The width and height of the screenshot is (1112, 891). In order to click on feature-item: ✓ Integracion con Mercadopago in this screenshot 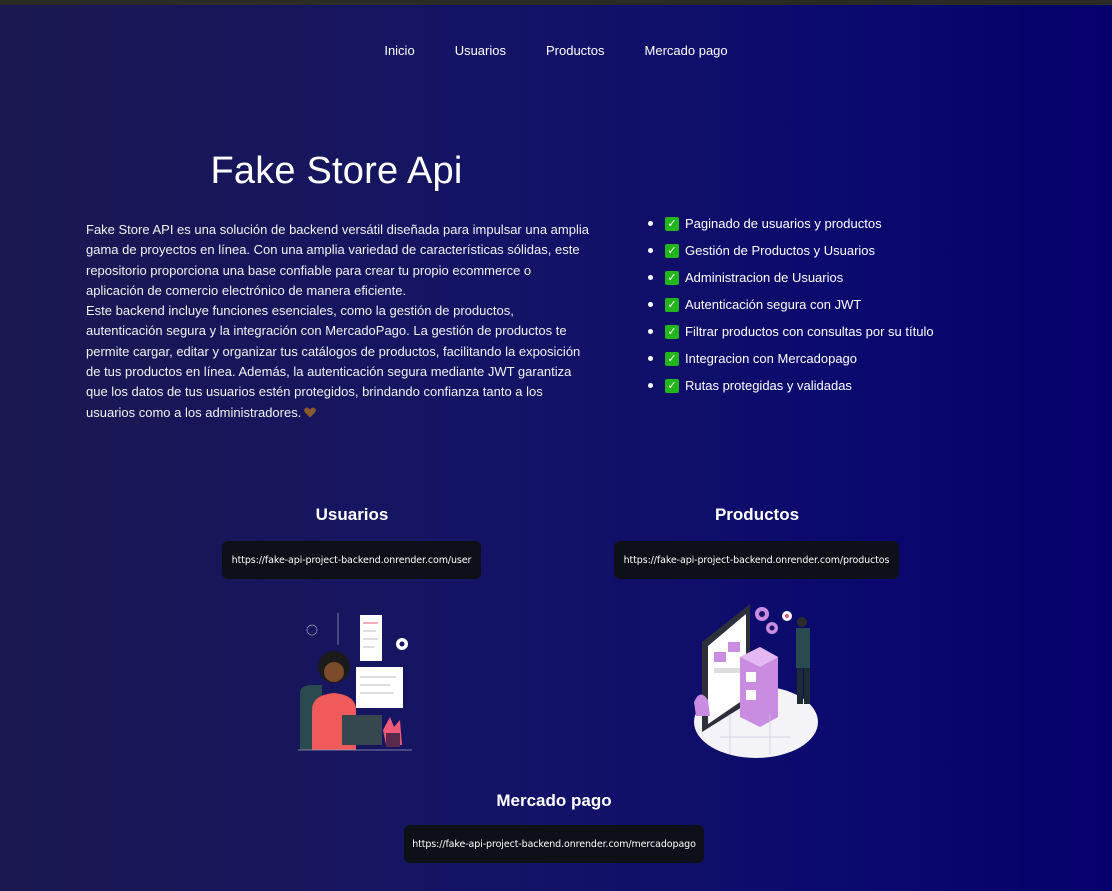, I will do `click(791, 358)`.